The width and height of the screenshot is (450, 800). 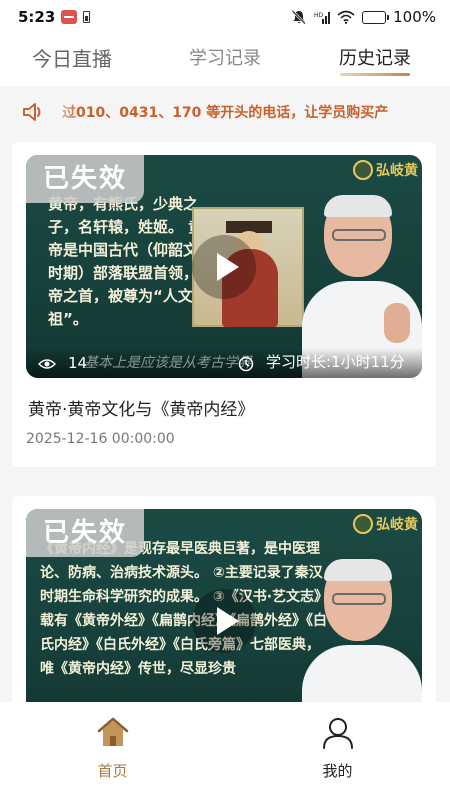 I want to click on top-tabs: 今日直播 学习记录 历史记录, so click(x=225, y=60).